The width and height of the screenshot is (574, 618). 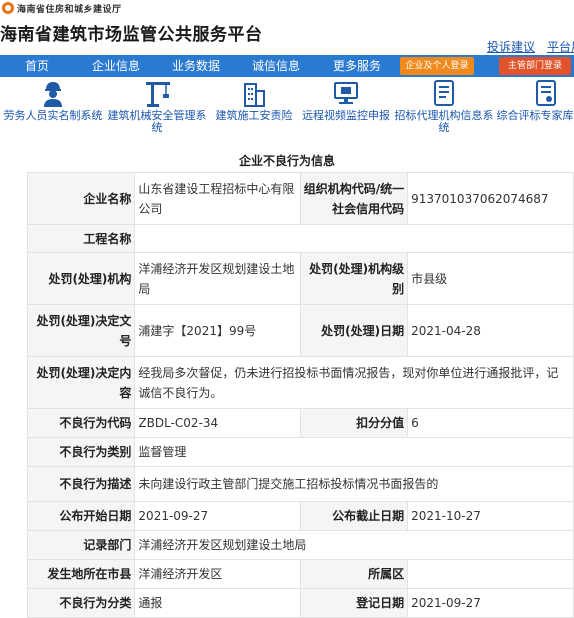 What do you see at coordinates (217, 574) in the screenshot?
I see `city-value: 洋浦经济开发区` at bounding box center [217, 574].